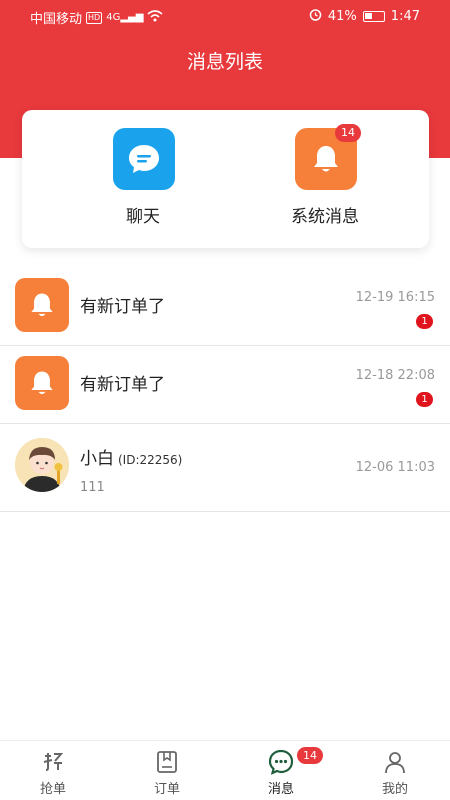 The width and height of the screenshot is (450, 800). I want to click on status-right: 41% 1:47, so click(364, 16).